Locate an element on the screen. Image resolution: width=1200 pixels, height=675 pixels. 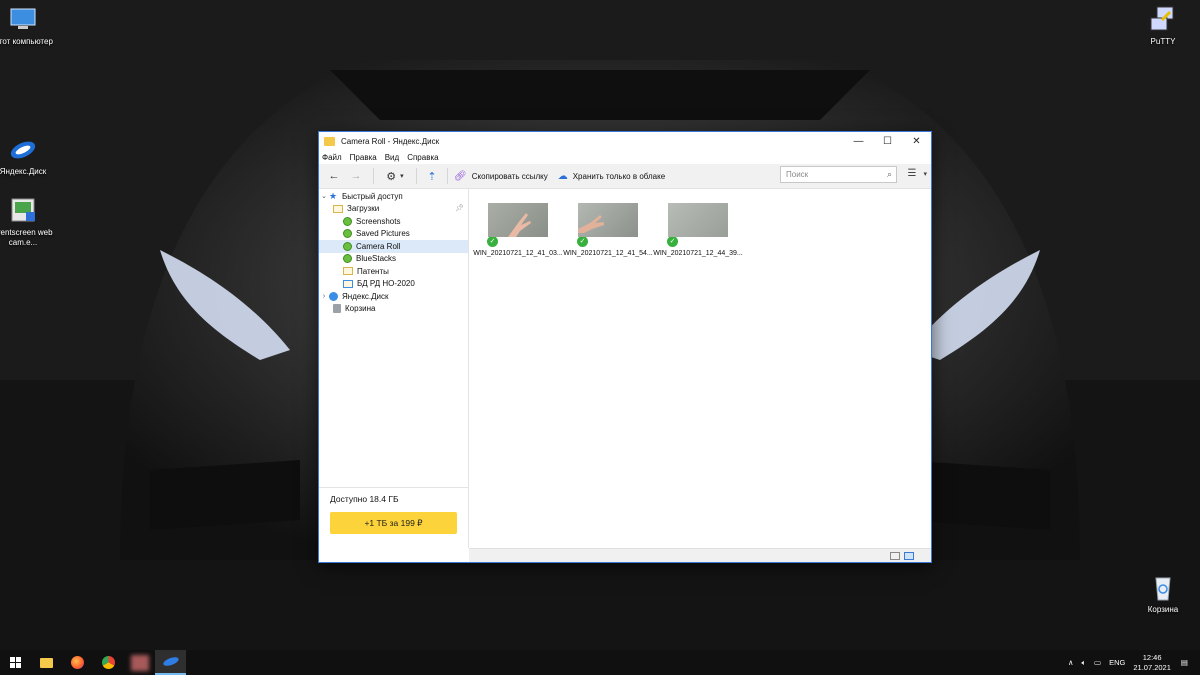
menu-file: Файл is located at coordinates (332, 157).